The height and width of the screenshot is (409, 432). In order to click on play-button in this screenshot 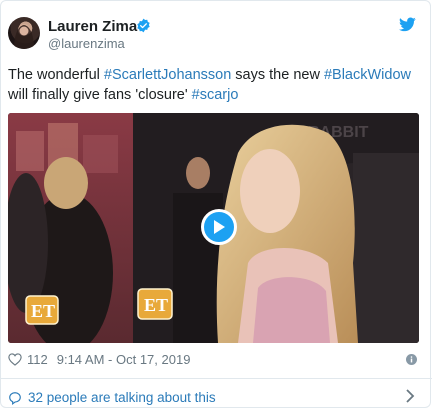, I will do `click(219, 227)`.